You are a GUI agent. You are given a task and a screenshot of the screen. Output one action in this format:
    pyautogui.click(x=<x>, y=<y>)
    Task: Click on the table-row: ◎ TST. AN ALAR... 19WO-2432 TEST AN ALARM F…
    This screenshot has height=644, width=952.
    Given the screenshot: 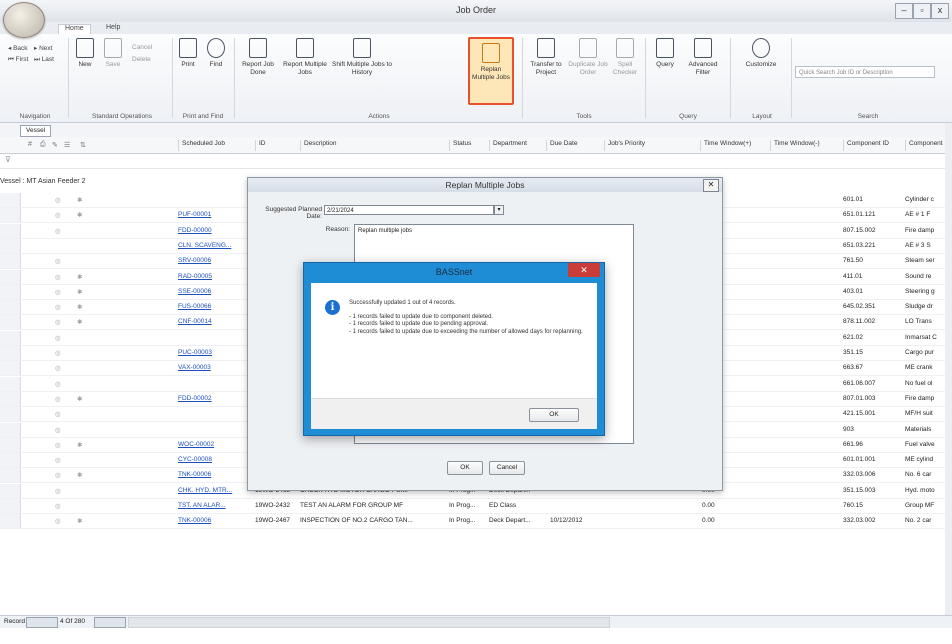 What is the action you would take?
    pyautogui.click(x=472, y=506)
    